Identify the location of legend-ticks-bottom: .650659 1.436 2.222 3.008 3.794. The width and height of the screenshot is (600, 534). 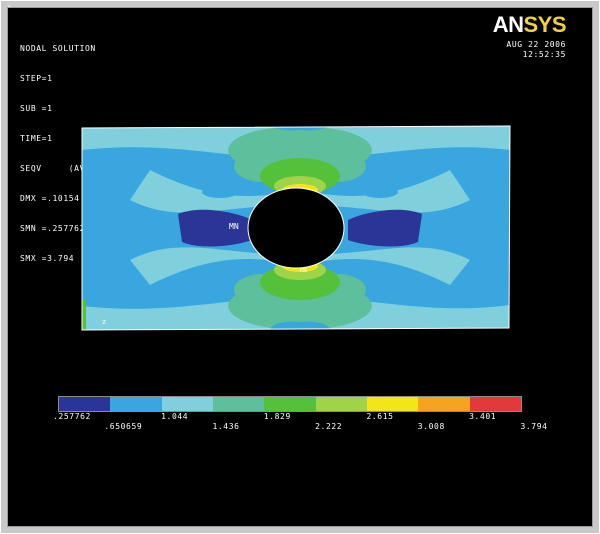
(318, 427).